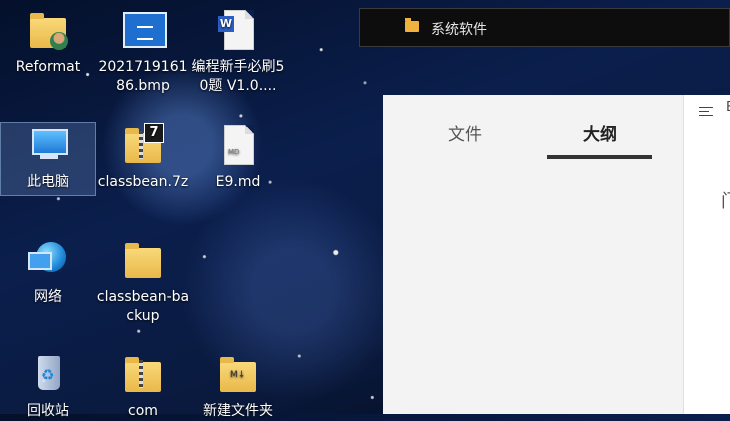 The height and width of the screenshot is (421, 730). Describe the element at coordinates (706, 254) in the screenshot. I see `editor-pane: E 门` at that location.